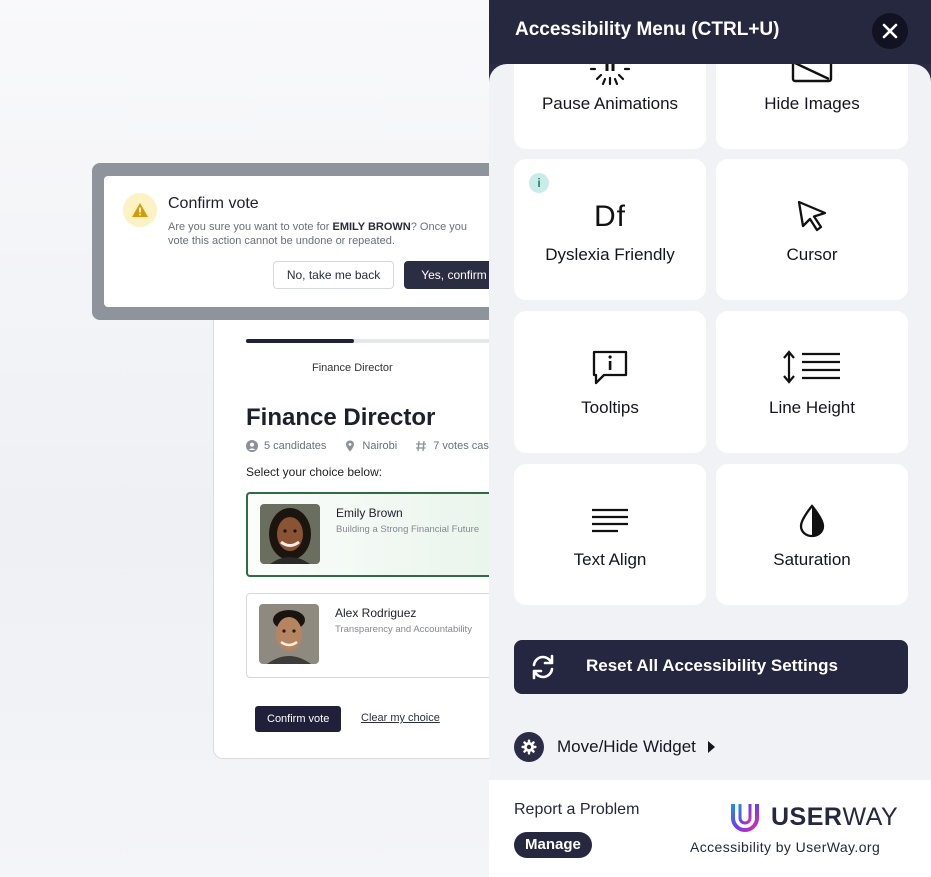 This screenshot has height=877, width=931. I want to click on refresh-icon, so click(543, 667).